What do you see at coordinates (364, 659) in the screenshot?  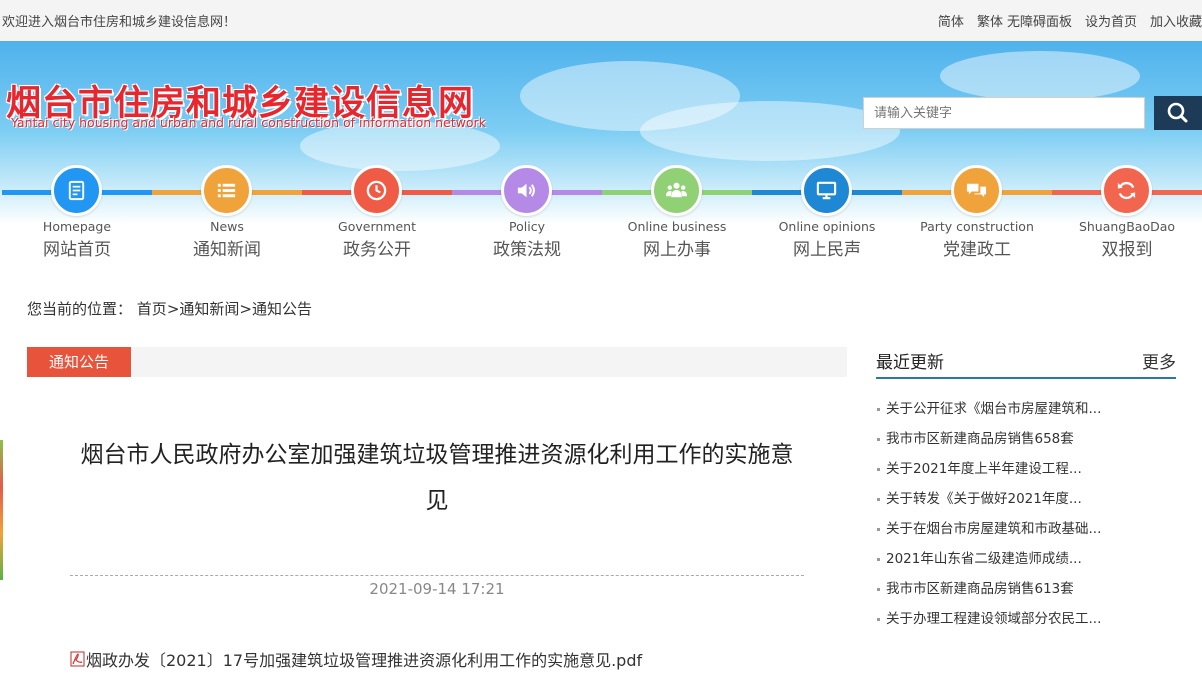 I see `attachment-filename: 烟政办发〔2021〕17号加强建筑垃圾管理推进资源化利用工作的实施意见.pdf` at bounding box center [364, 659].